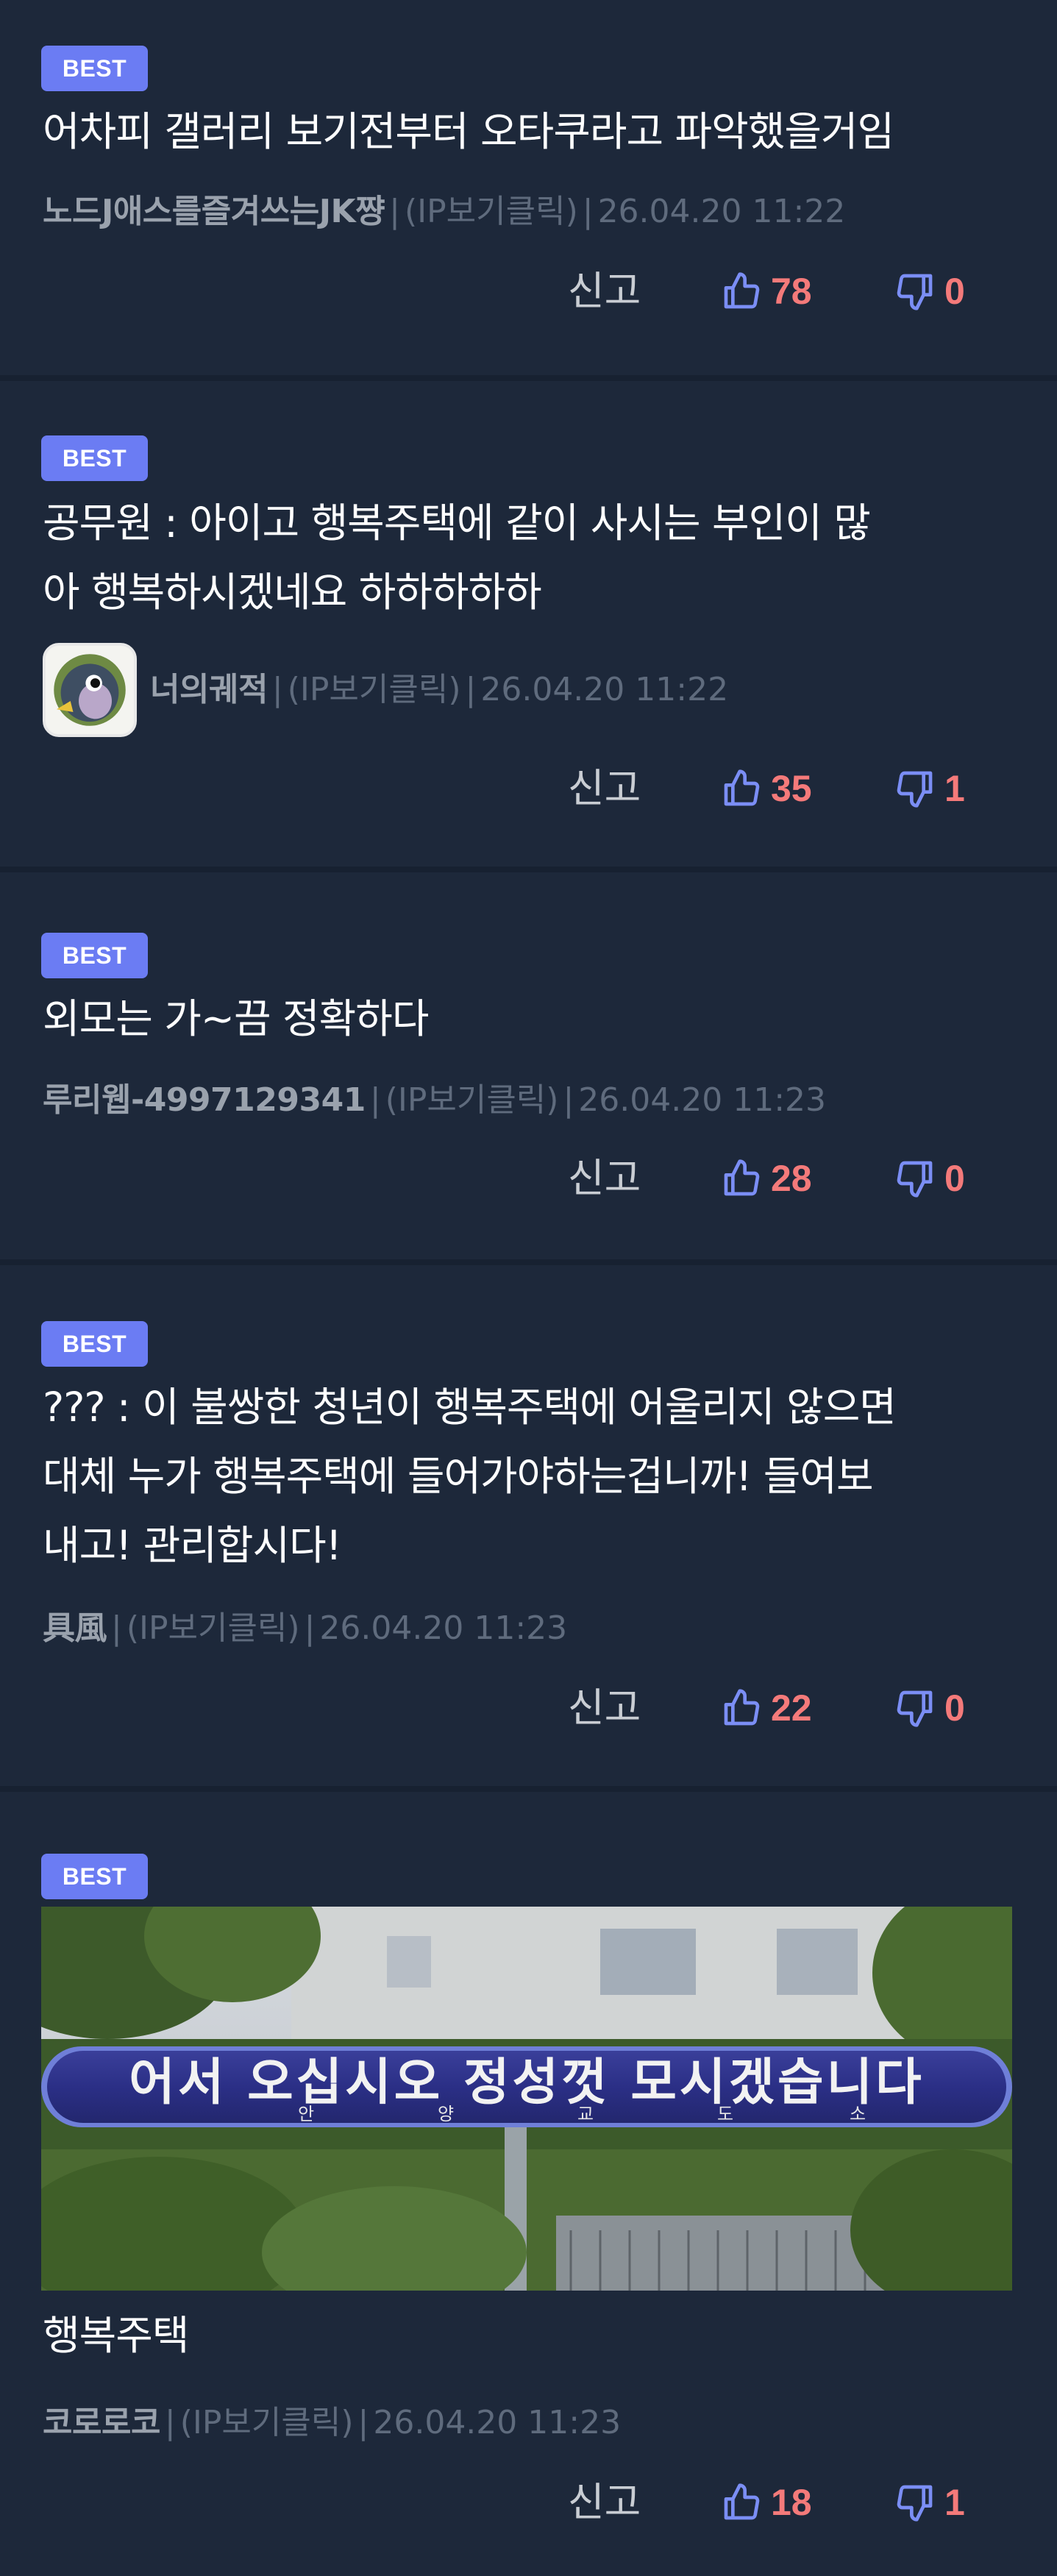 The height and width of the screenshot is (2576, 1057). I want to click on comment-actions: 신고 18 1, so click(528, 2502).